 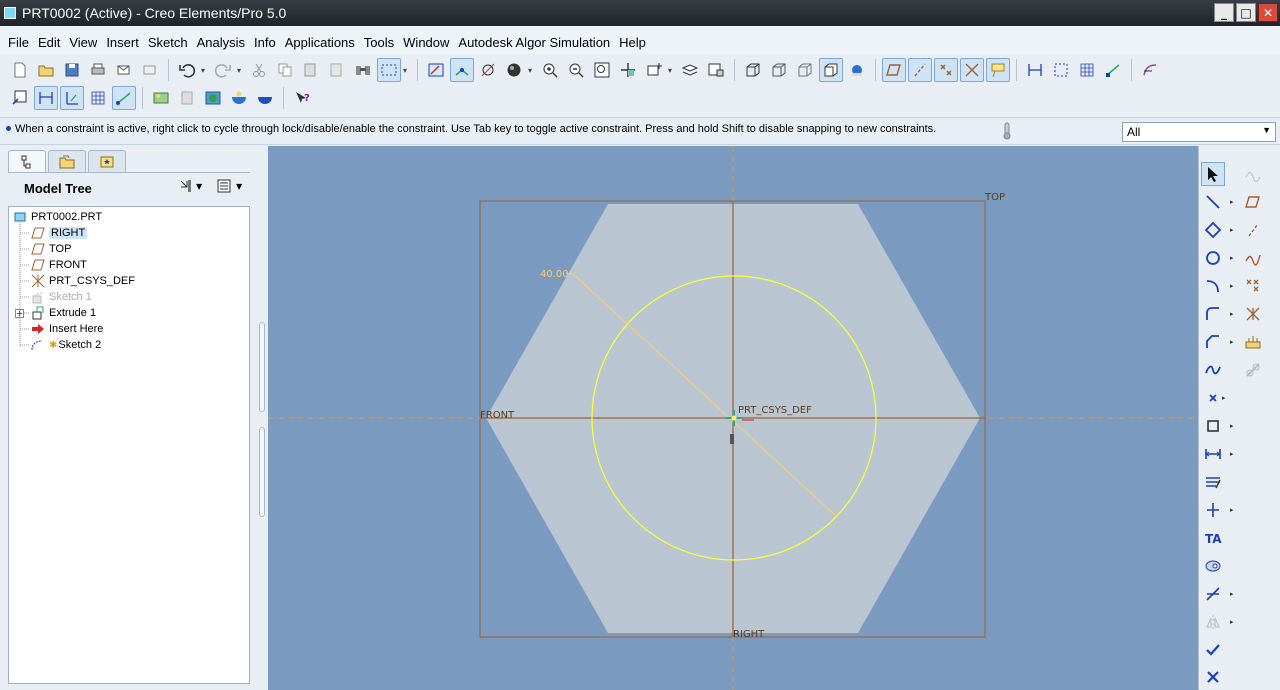 What do you see at coordinates (1213, 677) in the screenshot?
I see `cancel-x-icon` at bounding box center [1213, 677].